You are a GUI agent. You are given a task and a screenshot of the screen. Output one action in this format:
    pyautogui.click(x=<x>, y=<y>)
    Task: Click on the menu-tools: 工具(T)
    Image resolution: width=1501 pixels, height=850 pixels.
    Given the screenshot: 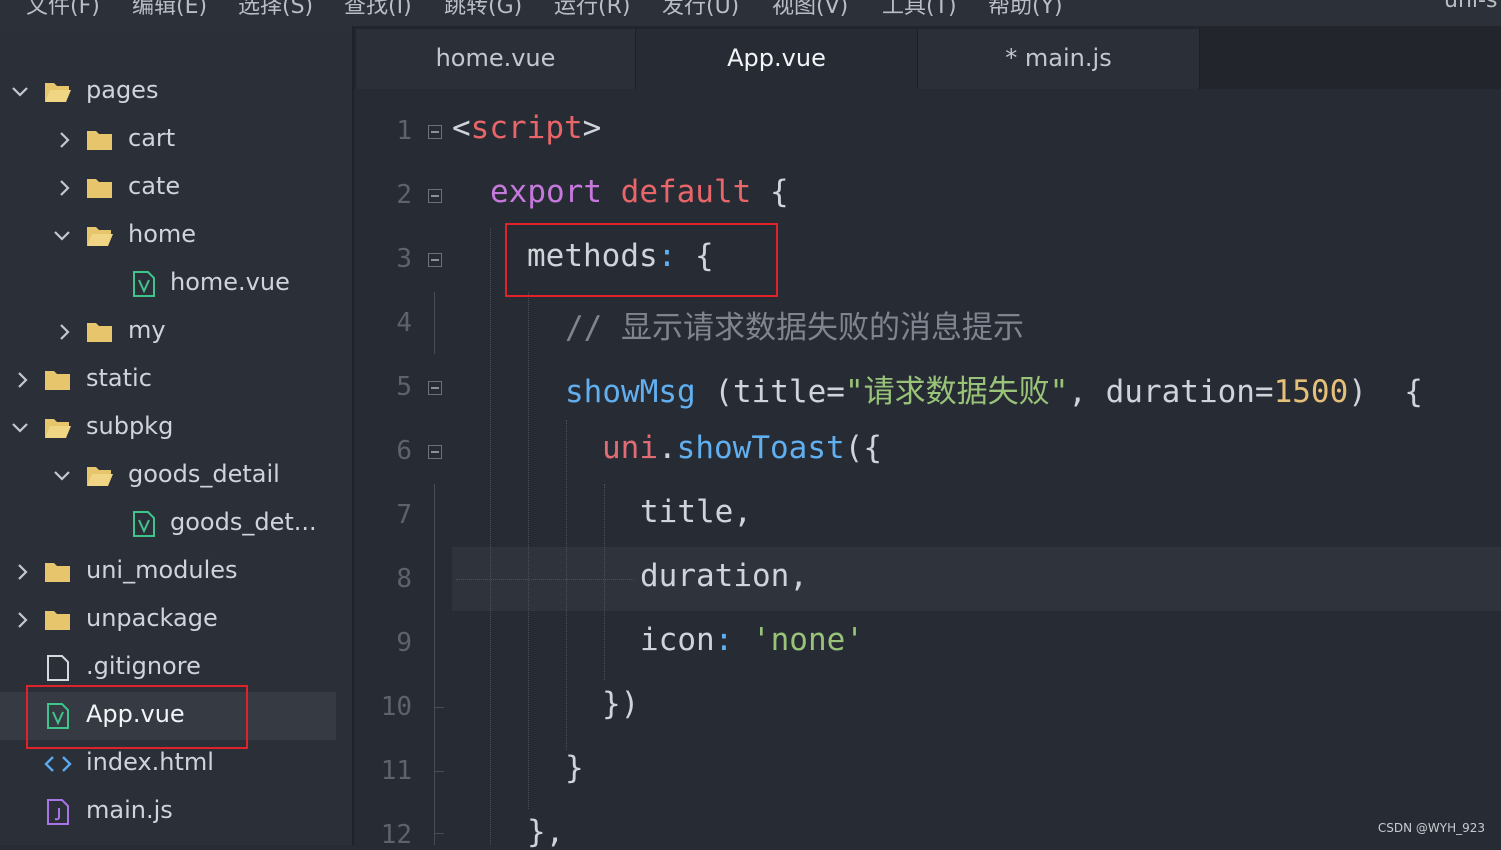 What is the action you would take?
    pyautogui.click(x=919, y=10)
    